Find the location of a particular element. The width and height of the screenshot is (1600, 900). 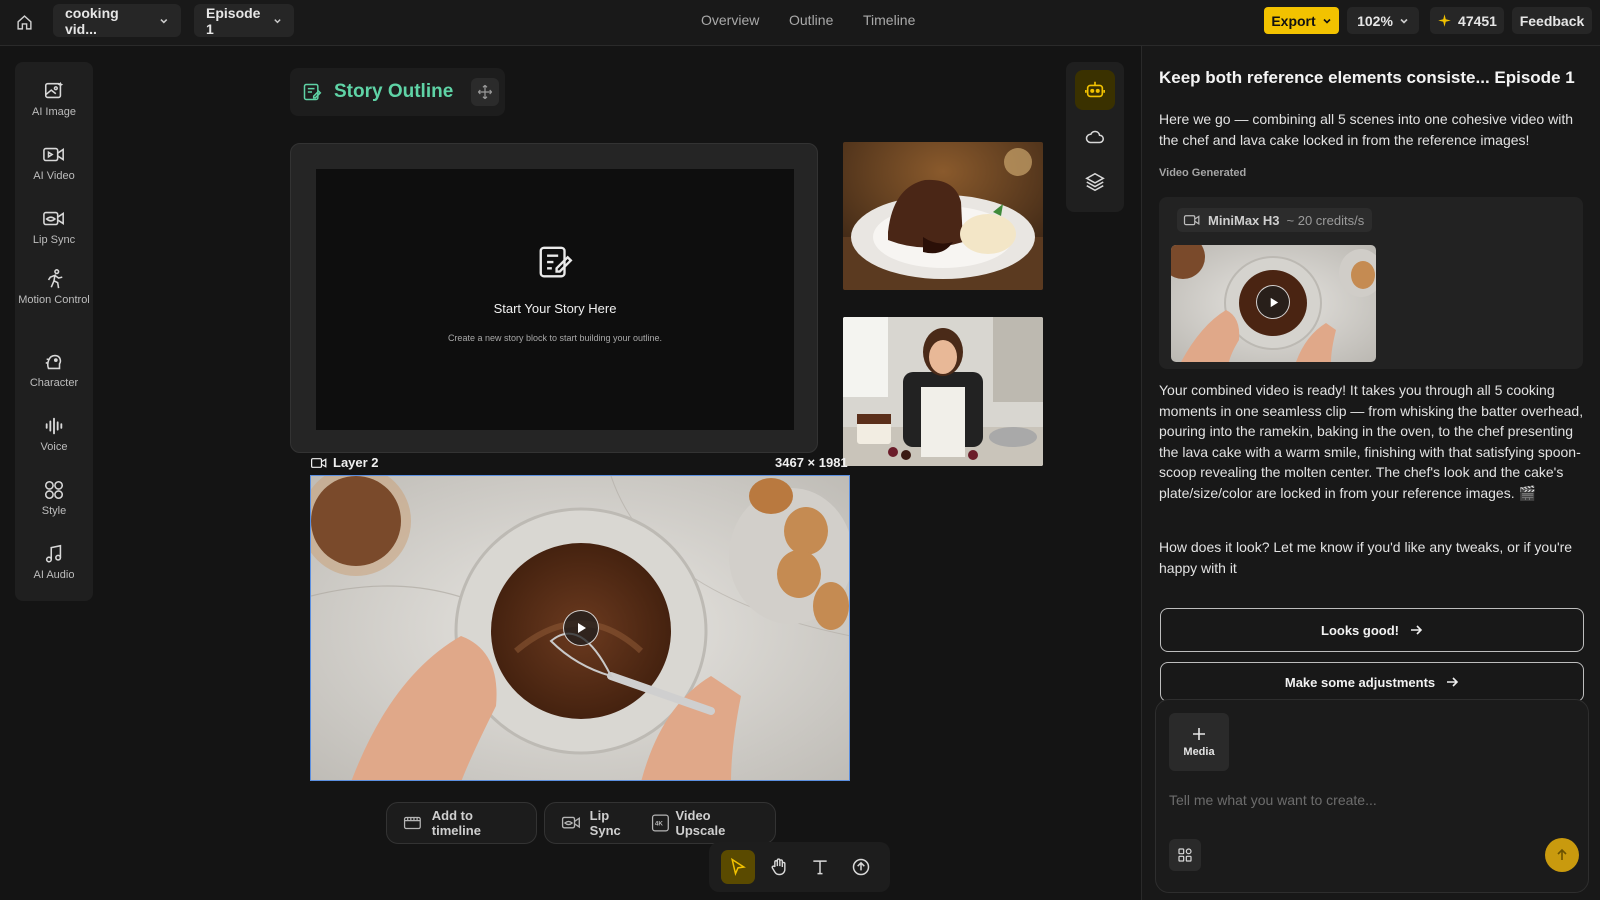

templates-icon is located at coordinates (1185, 855).